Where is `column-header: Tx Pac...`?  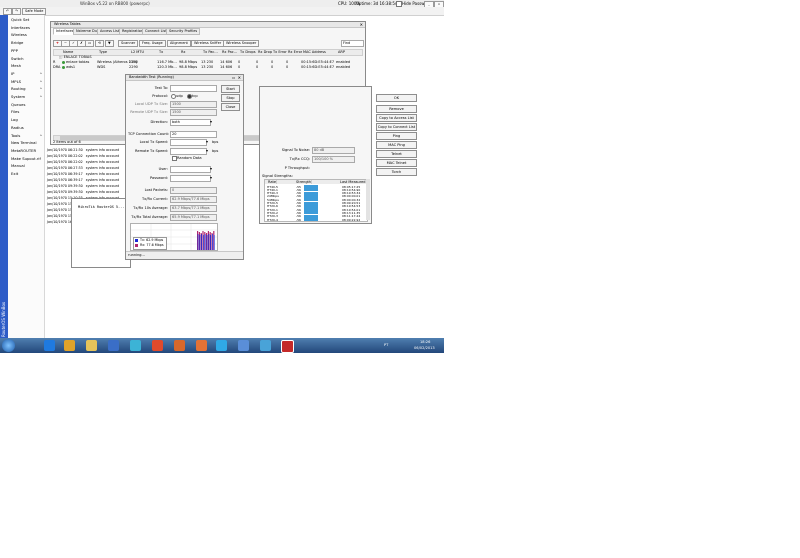
column-header: Tx Pac... is located at coordinates (212, 52).